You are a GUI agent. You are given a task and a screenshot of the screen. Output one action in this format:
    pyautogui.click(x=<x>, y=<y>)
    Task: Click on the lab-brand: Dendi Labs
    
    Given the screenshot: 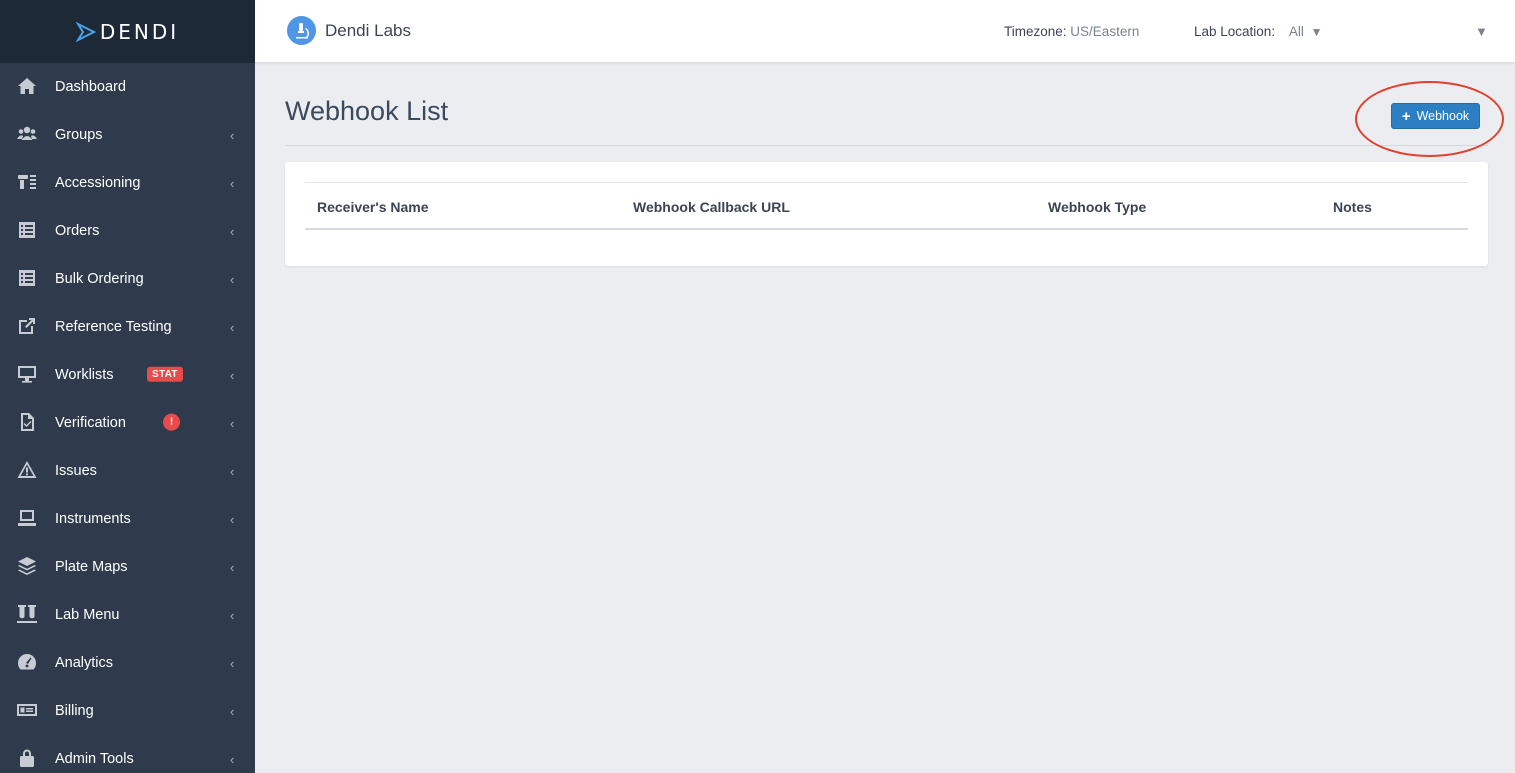 What is the action you would take?
    pyautogui.click(x=349, y=30)
    